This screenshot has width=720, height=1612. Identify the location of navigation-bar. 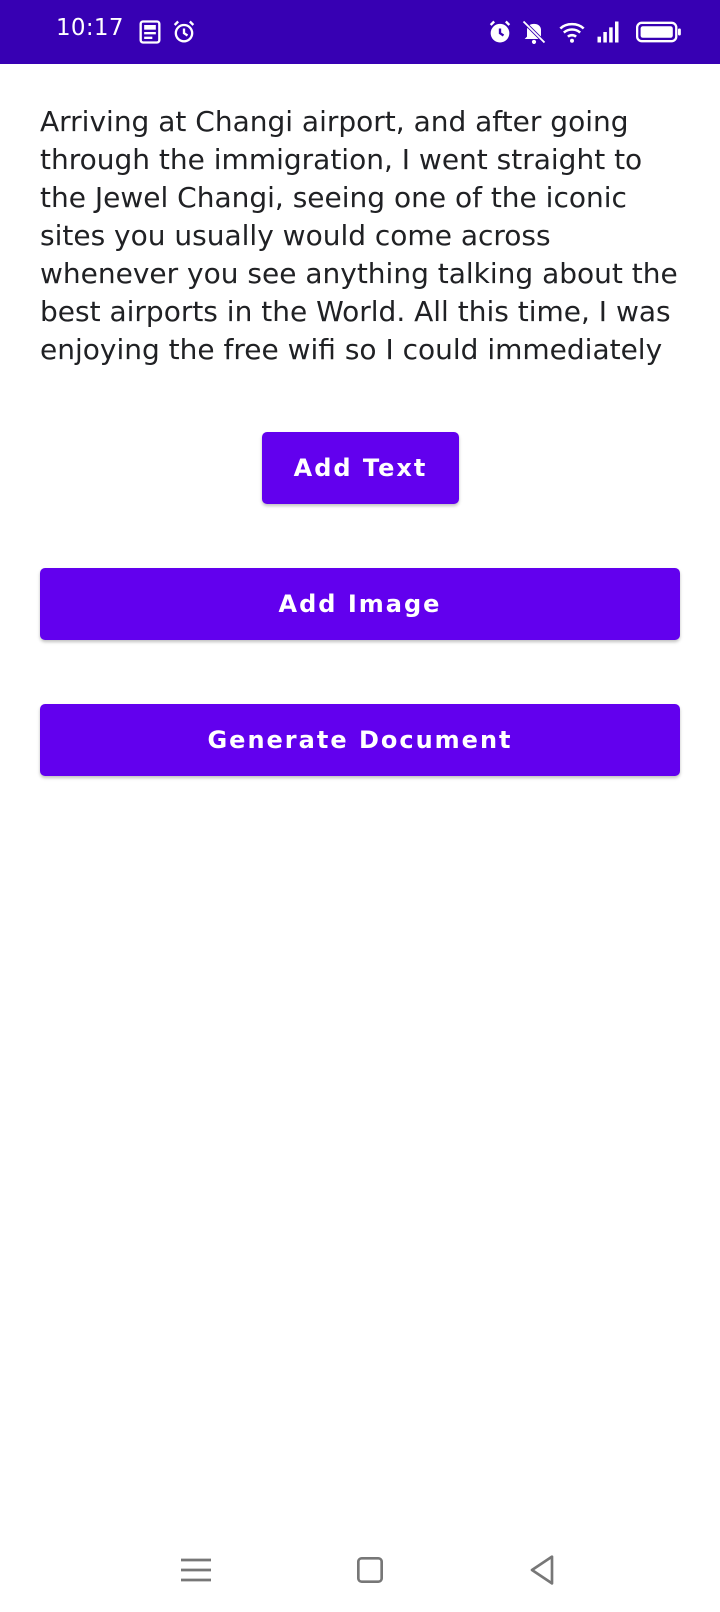
(360, 1571).